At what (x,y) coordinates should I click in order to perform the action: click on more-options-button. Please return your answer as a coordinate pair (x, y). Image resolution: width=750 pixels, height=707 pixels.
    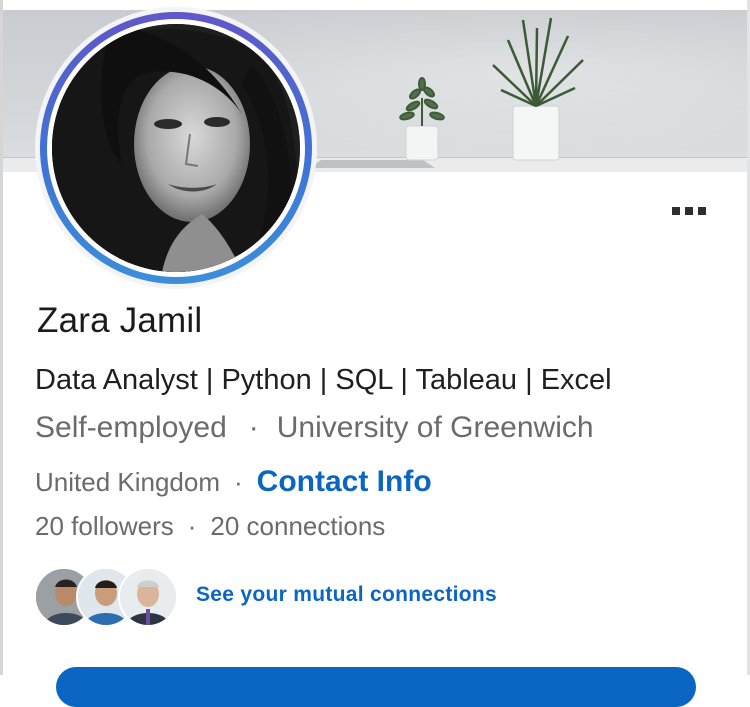
    Looking at the image, I should click on (689, 211).